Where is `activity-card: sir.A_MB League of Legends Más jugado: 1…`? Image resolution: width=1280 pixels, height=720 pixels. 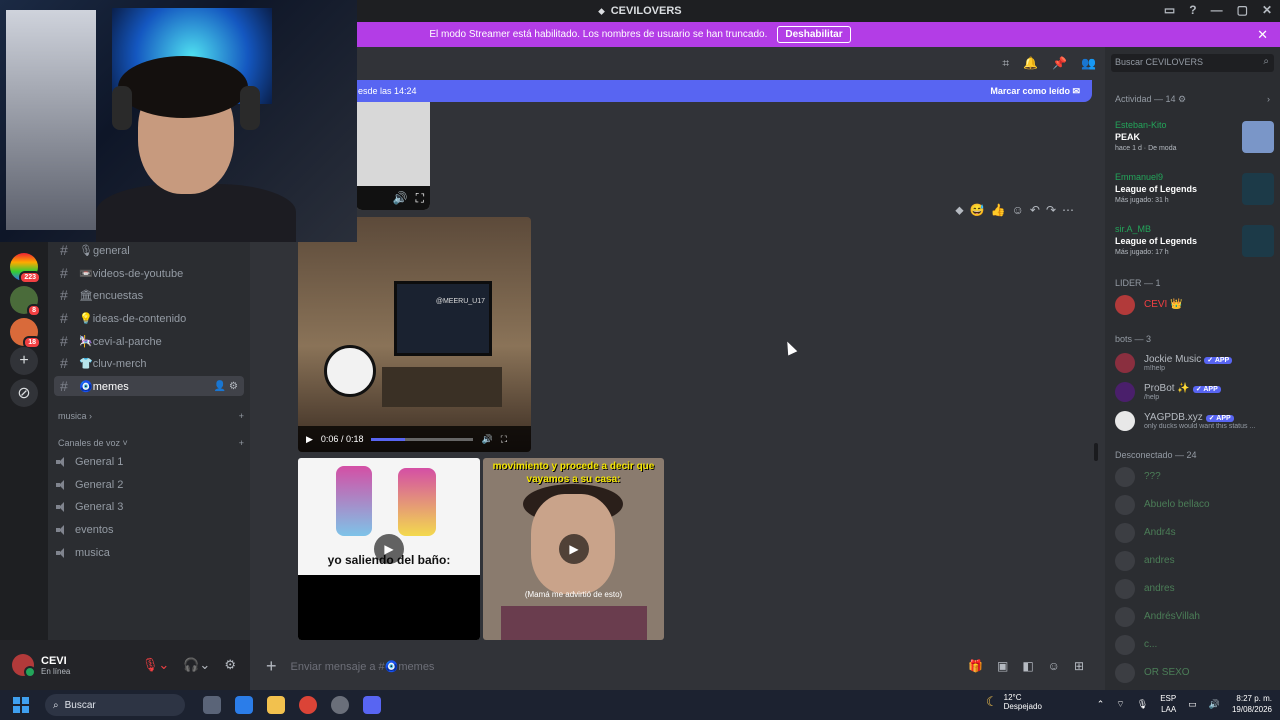 activity-card: sir.A_MB League of Legends Más jugado: 1… is located at coordinates (1192, 243).